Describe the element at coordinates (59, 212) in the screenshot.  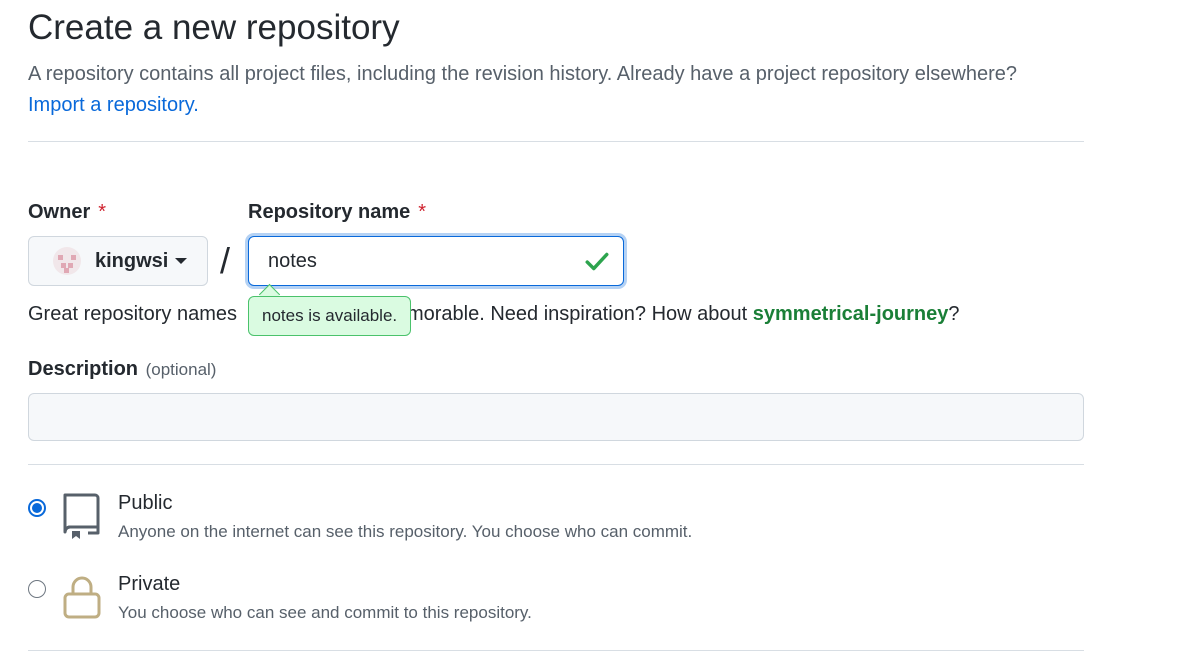
I see `owner-label-text: Owner` at that location.